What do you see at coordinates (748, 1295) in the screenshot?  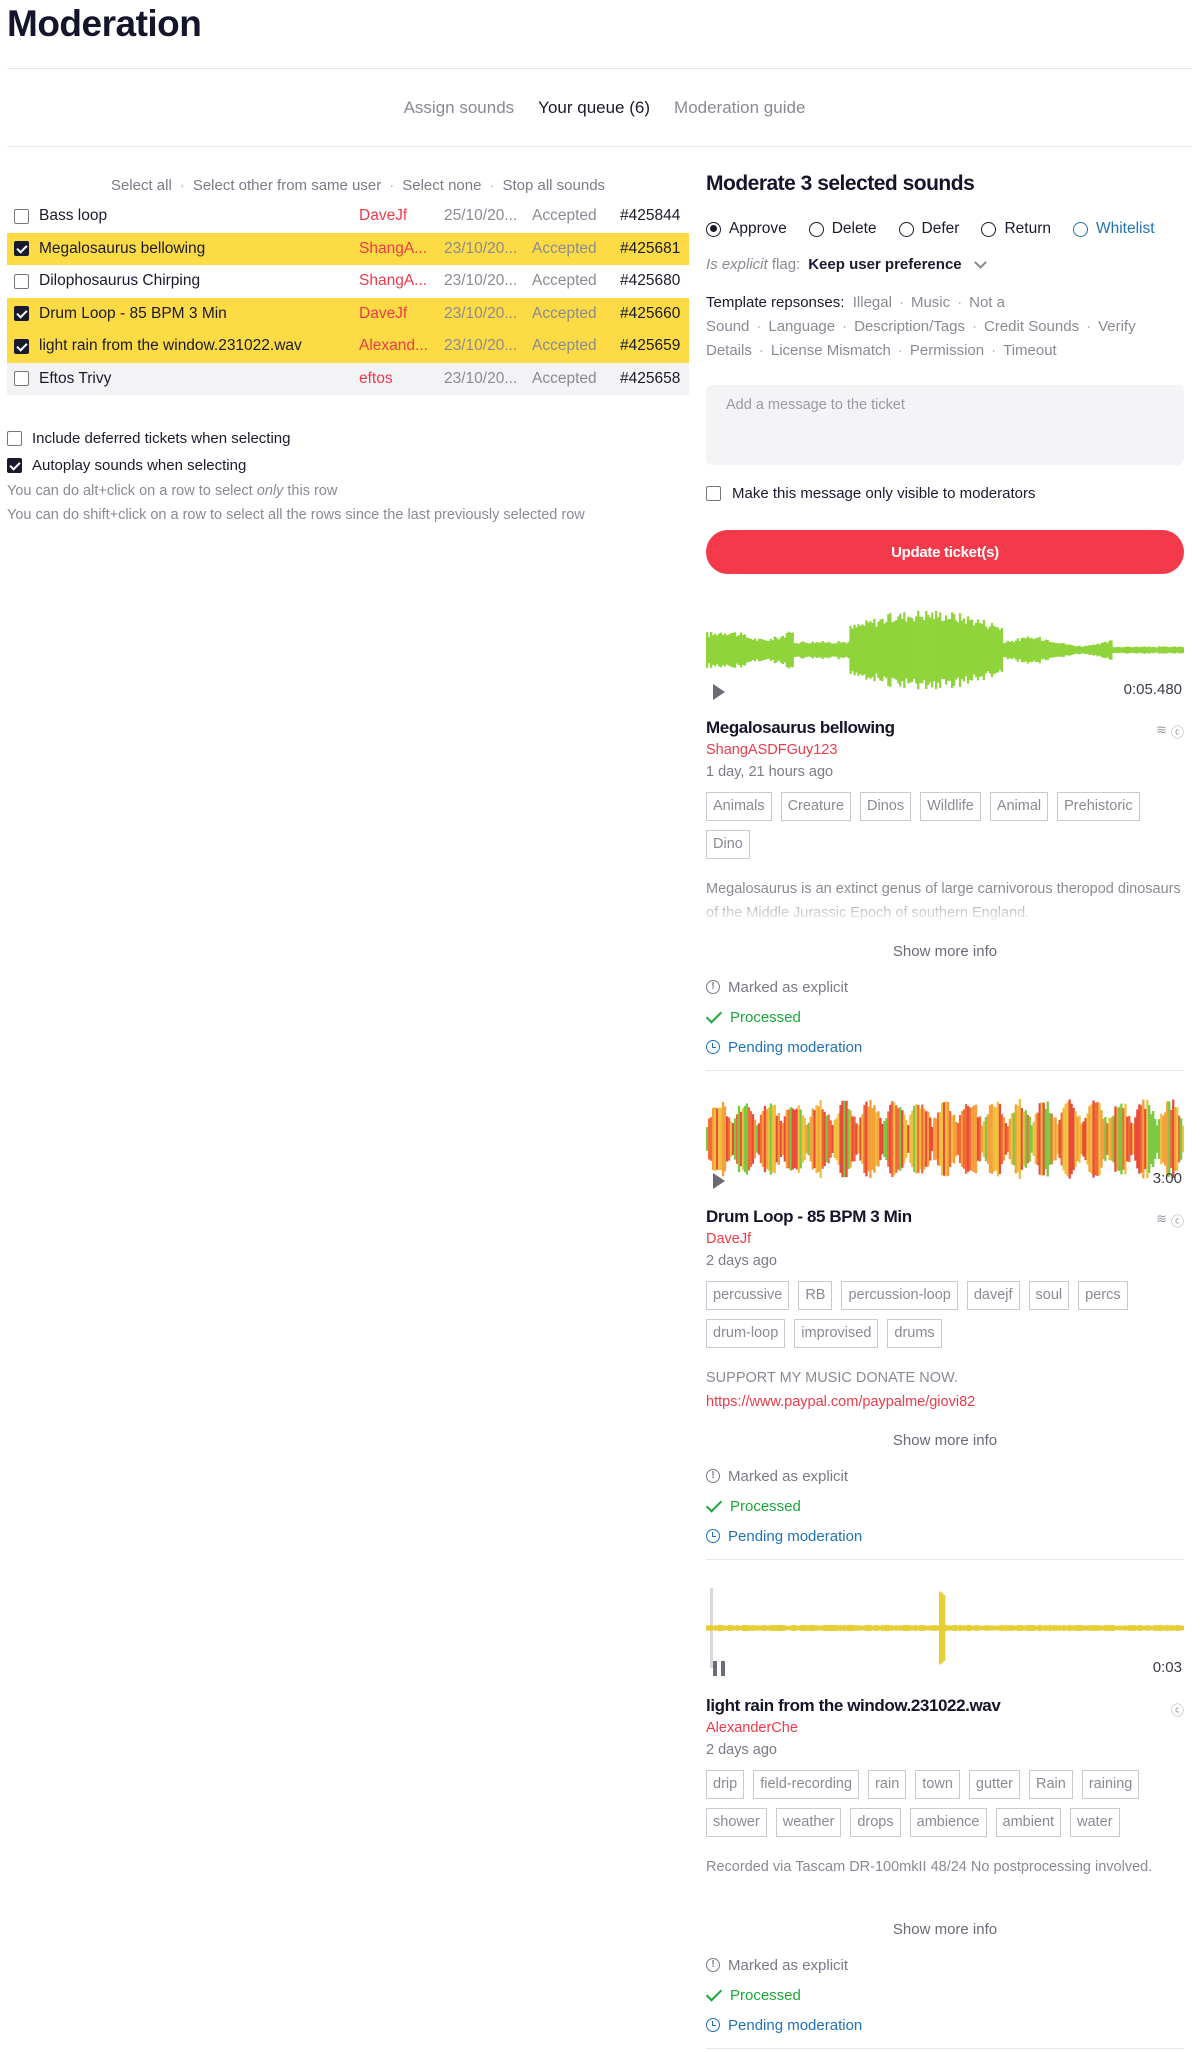 I see `tag: percussive` at bounding box center [748, 1295].